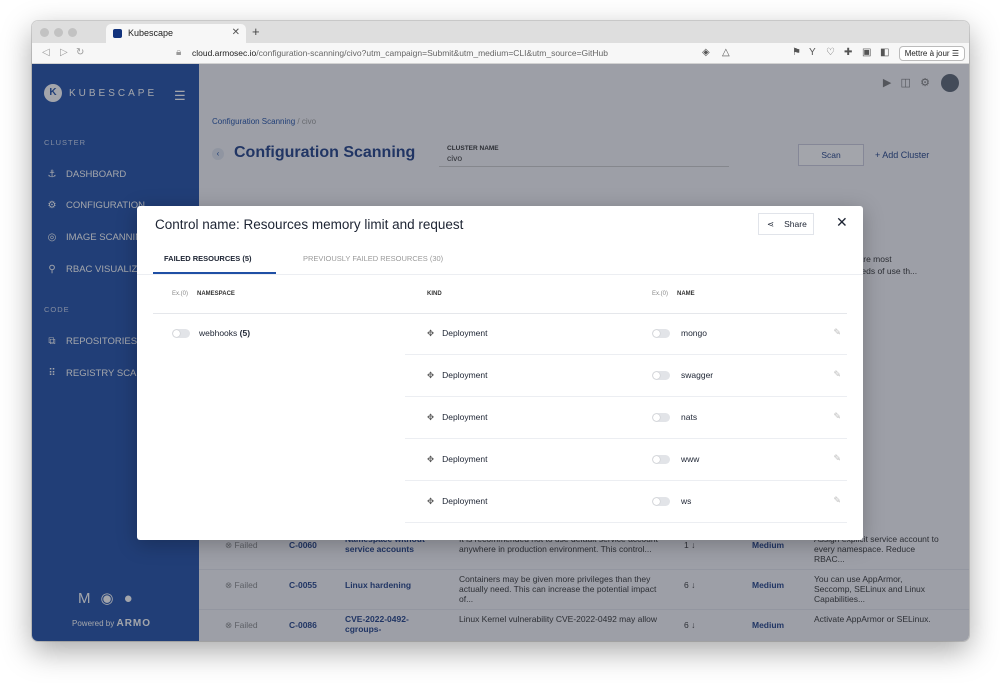 This screenshot has width=1000, height=683. I want to click on tab-divider, so click(500, 274).